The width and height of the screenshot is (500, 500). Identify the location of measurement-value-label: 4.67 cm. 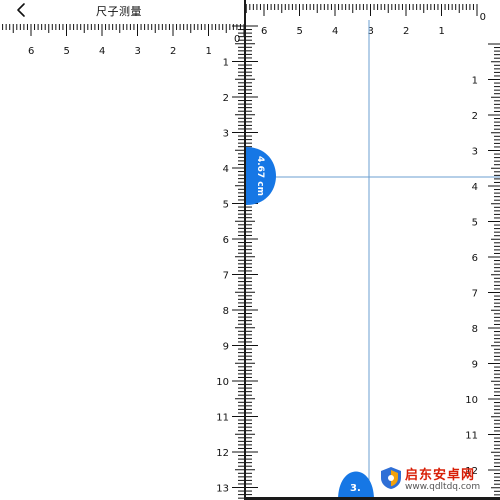
(260, 176).